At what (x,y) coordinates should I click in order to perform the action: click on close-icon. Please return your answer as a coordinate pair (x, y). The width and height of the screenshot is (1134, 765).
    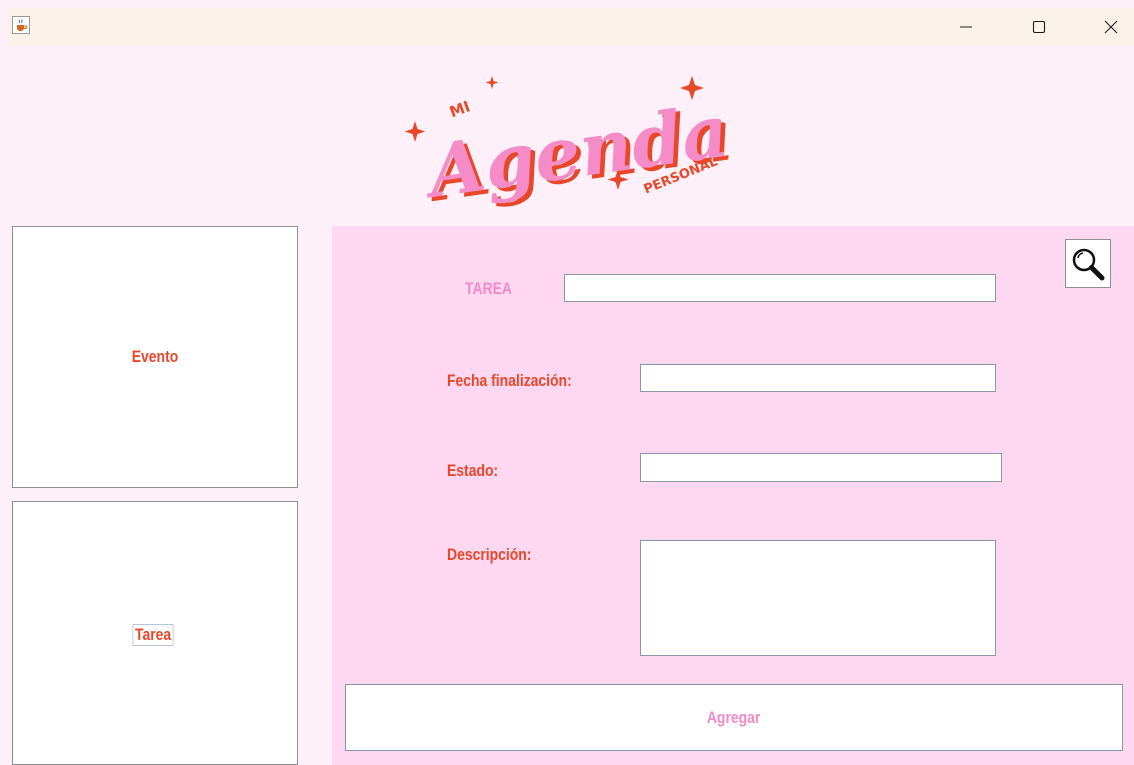
    Looking at the image, I should click on (1111, 27).